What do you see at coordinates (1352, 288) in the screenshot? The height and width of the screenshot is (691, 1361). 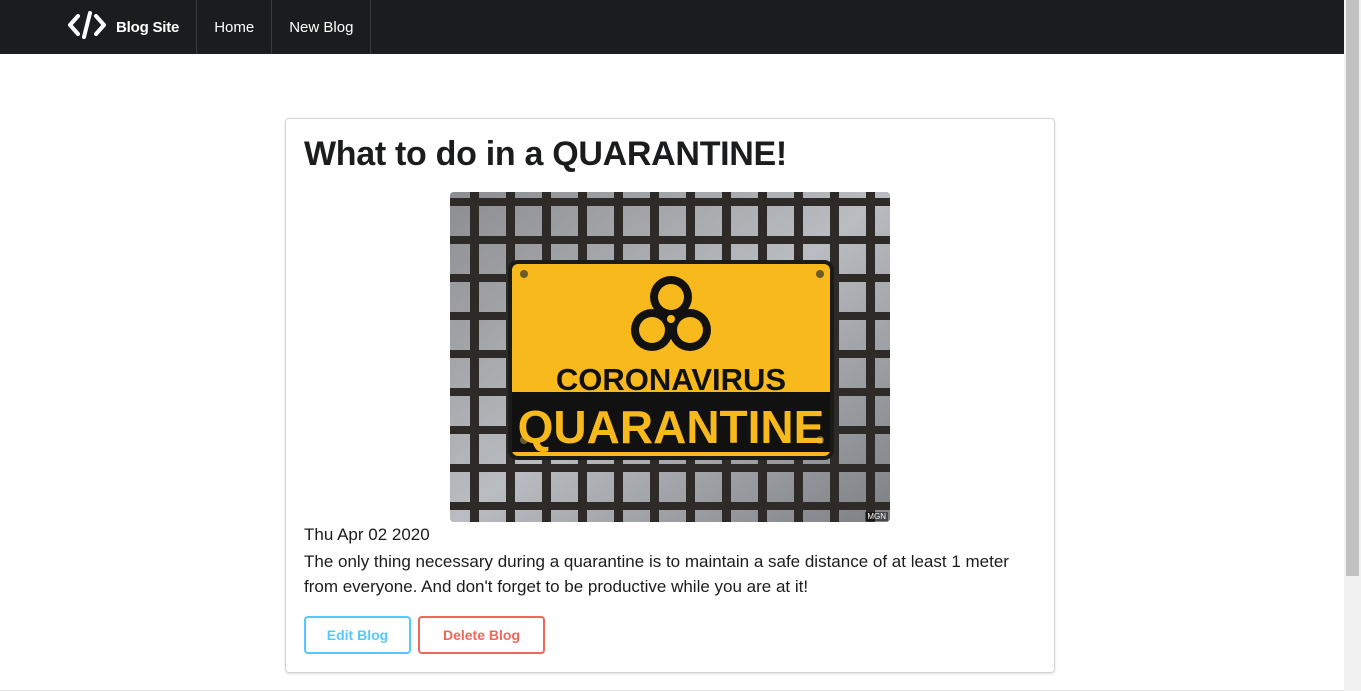 I see `scrollbar-thumb` at bounding box center [1352, 288].